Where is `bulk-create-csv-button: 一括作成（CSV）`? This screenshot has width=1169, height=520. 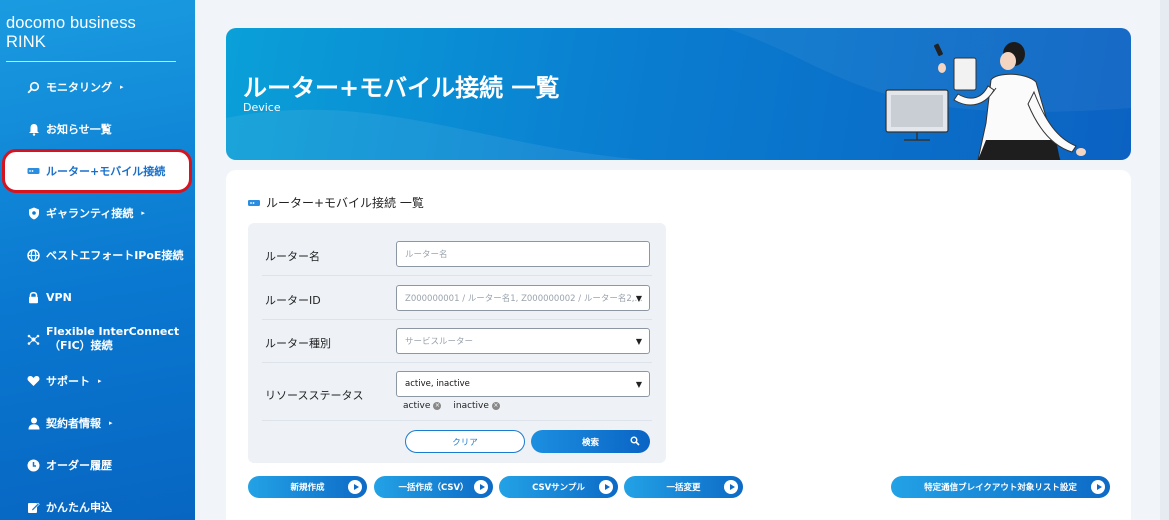 bulk-create-csv-button: 一括作成（CSV） is located at coordinates (433, 487).